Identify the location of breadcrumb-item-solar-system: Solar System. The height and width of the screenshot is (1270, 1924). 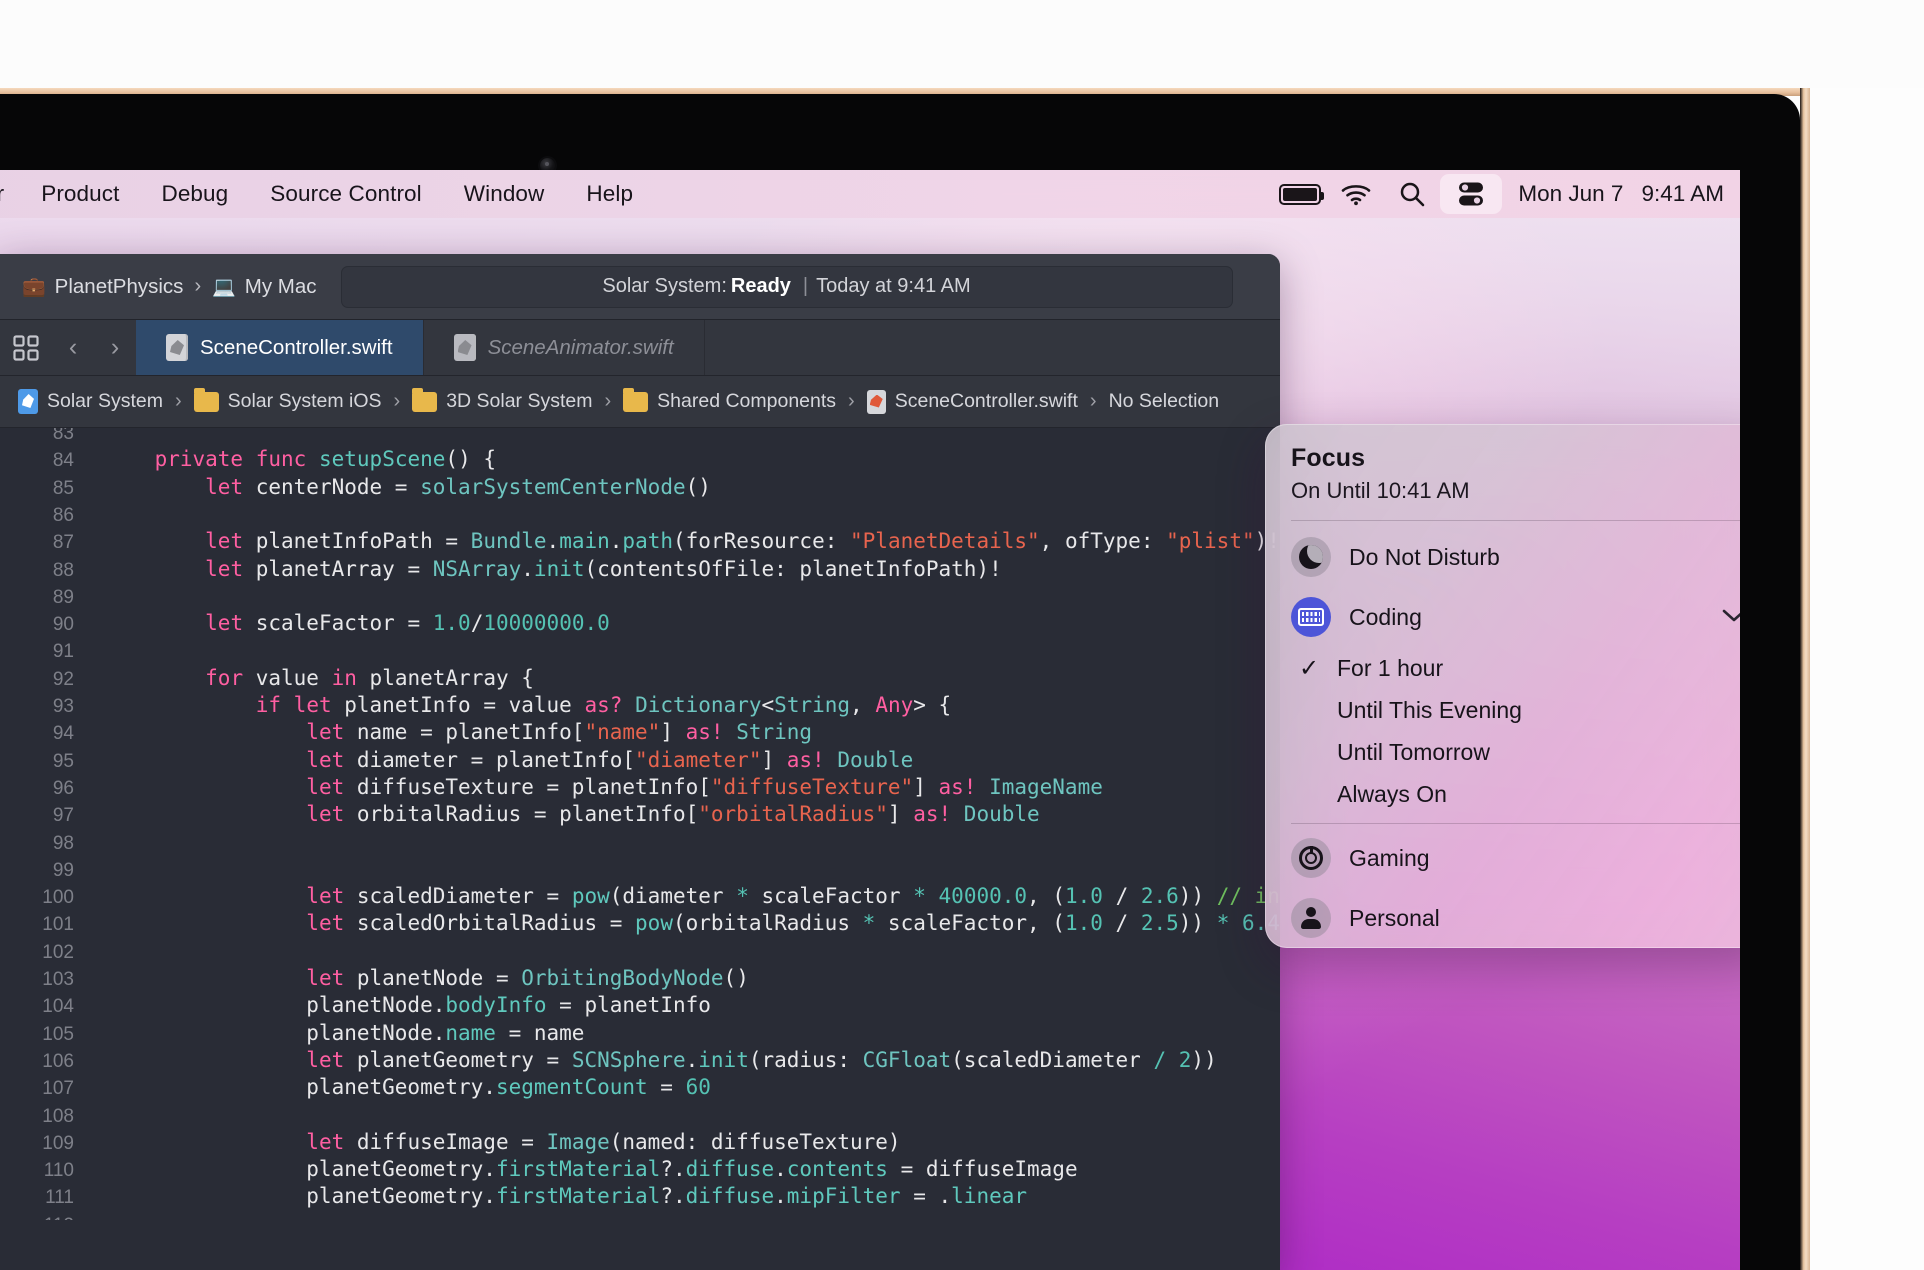
(90, 401).